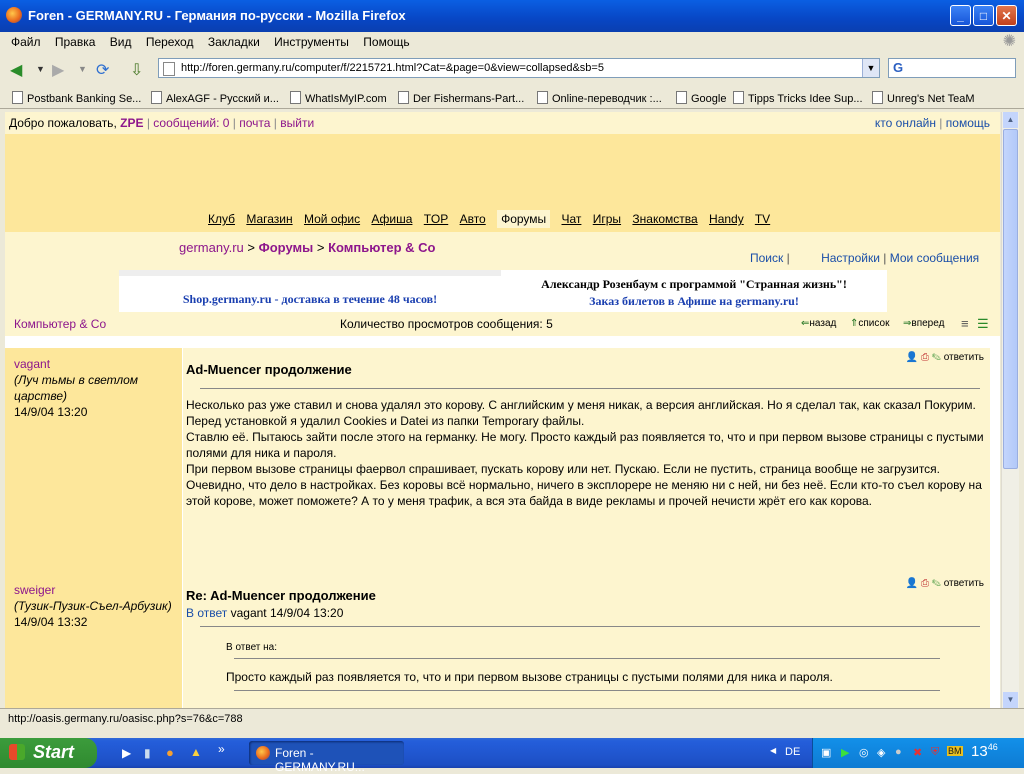 The height and width of the screenshot is (774, 1024). I want to click on address-dropdown-icon: ▼, so click(870, 68).